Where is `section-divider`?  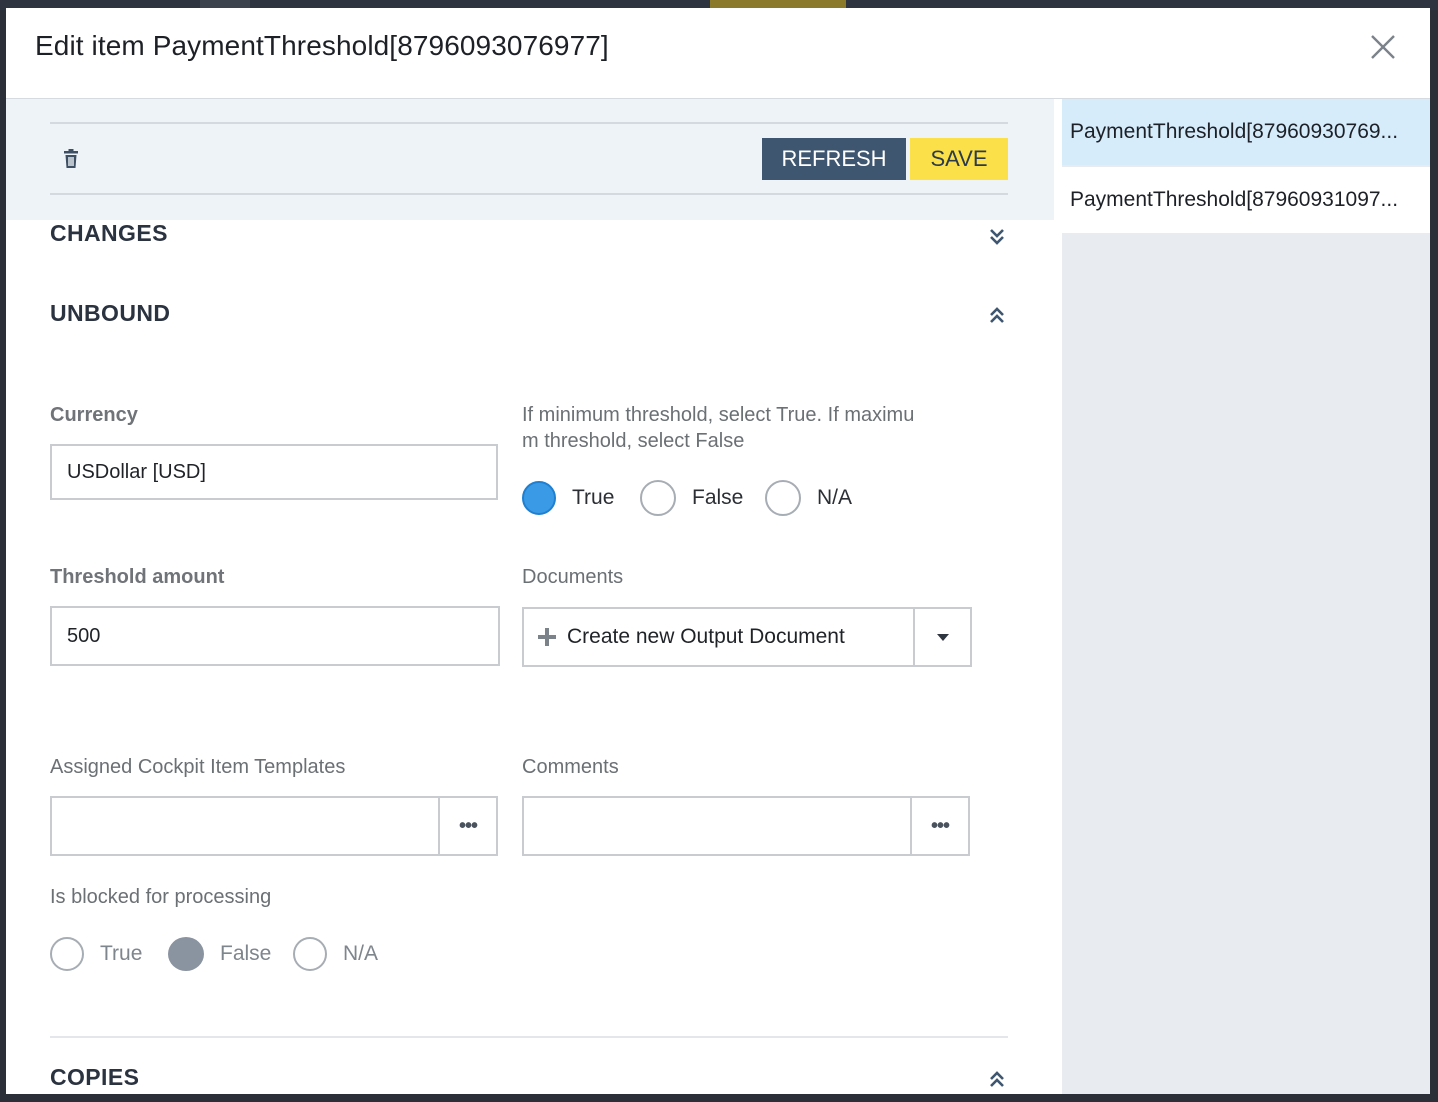 section-divider is located at coordinates (529, 1037).